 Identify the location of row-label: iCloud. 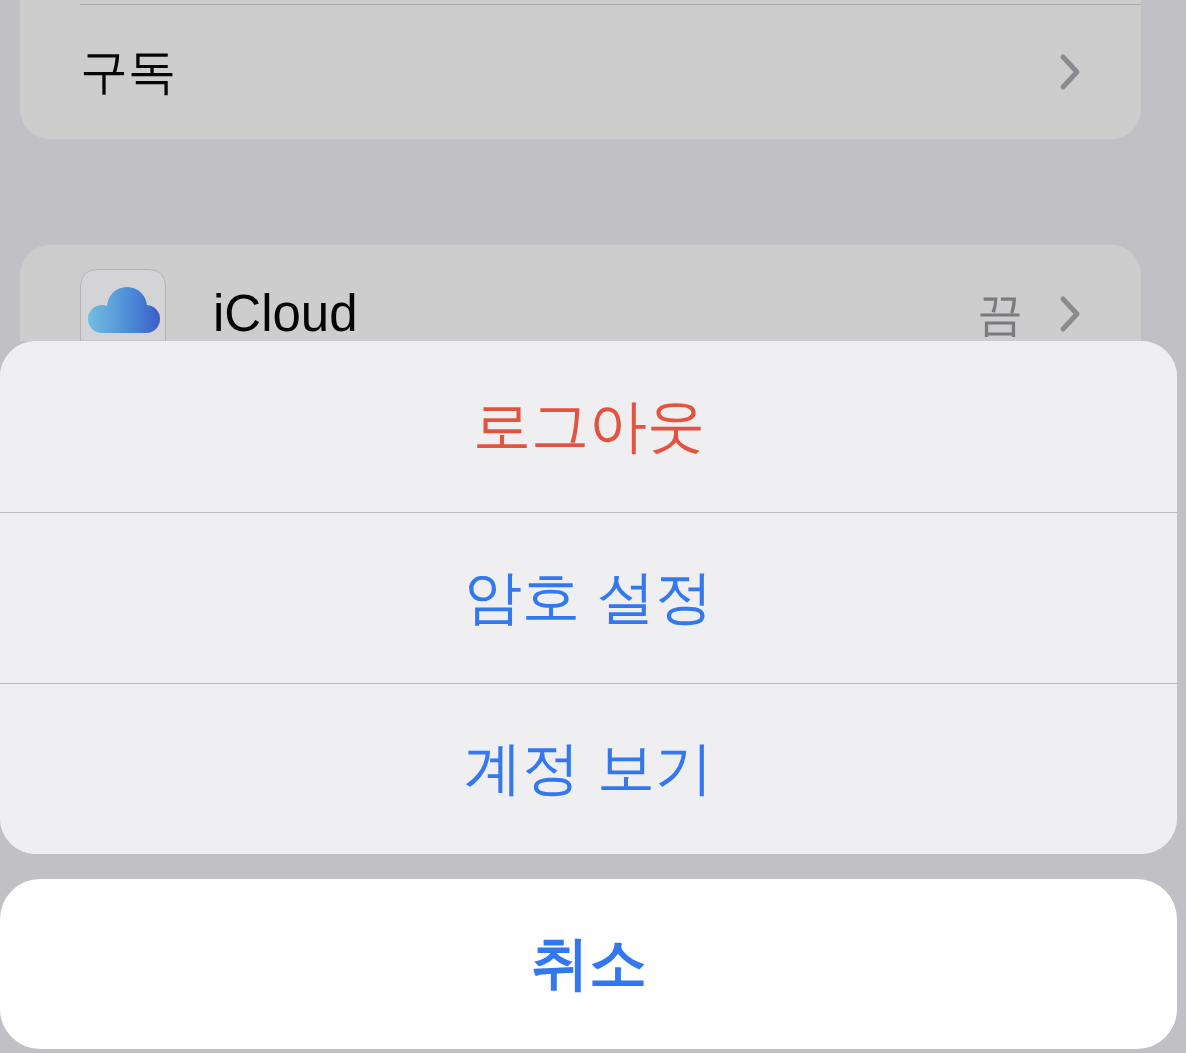
(595, 314).